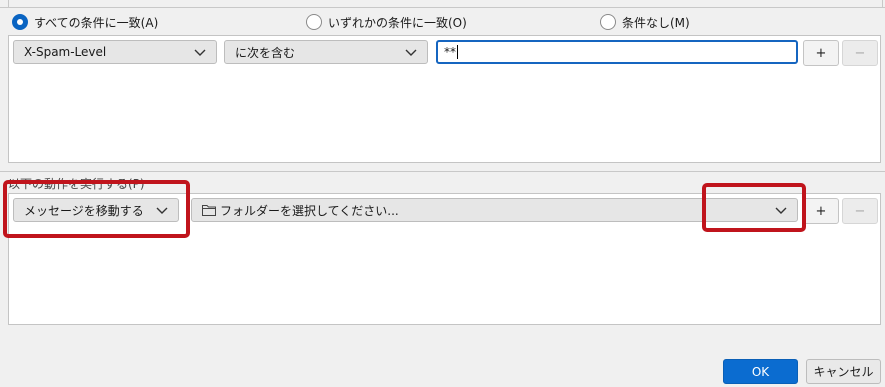 Image resolution: width=885 pixels, height=387 pixels. I want to click on radio-match-all: すべての条件に一致(A), so click(85, 22).